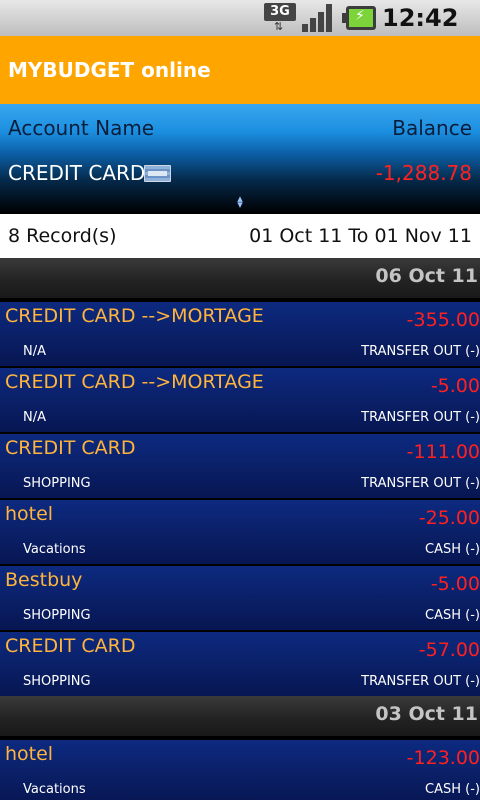 The height and width of the screenshot is (800, 480). I want to click on transaction-row: hotel -25.00 Vacations CASH (-), so click(240, 531).